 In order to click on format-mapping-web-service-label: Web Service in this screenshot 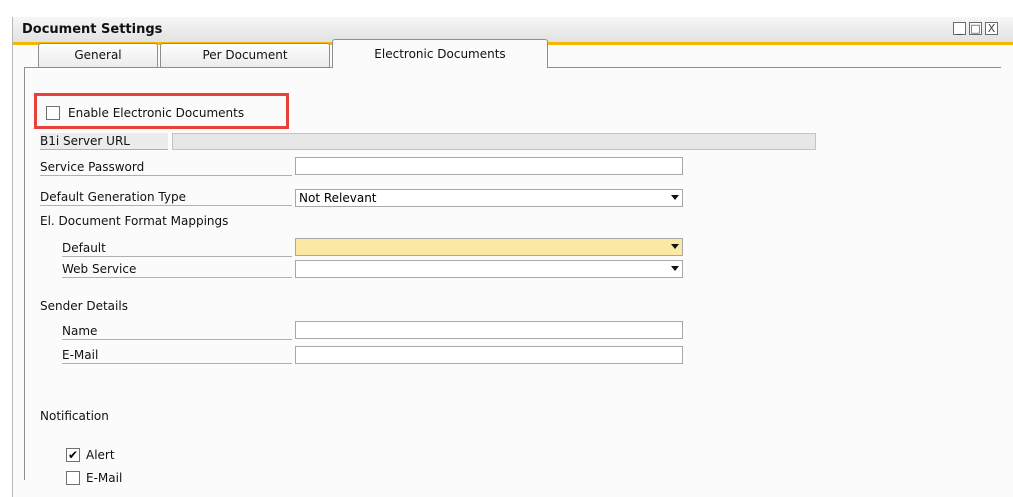, I will do `click(177, 269)`.